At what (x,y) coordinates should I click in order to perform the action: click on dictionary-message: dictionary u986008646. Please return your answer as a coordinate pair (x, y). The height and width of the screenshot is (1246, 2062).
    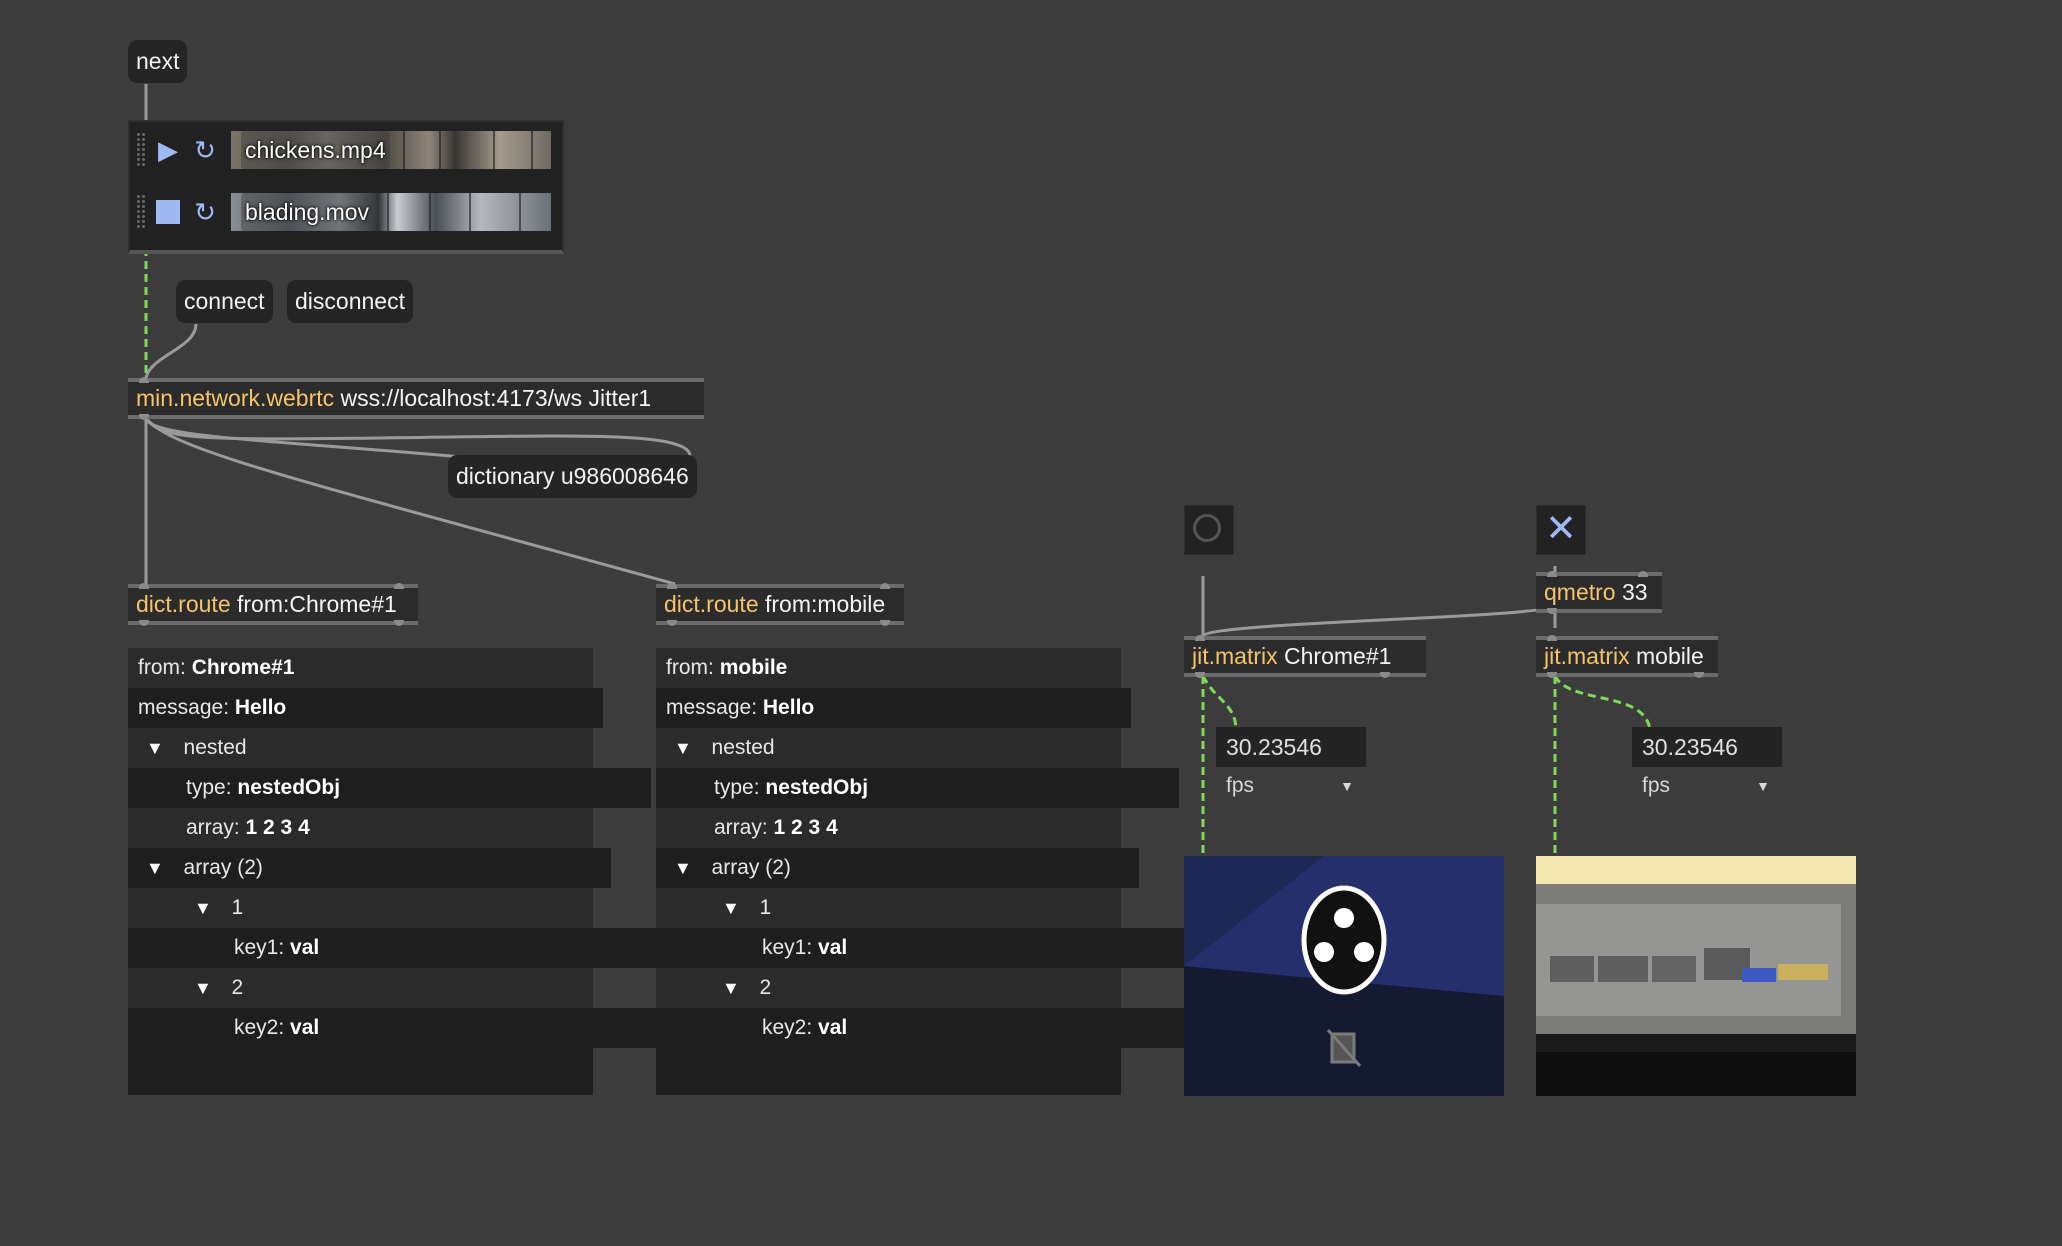
    Looking at the image, I should click on (572, 476).